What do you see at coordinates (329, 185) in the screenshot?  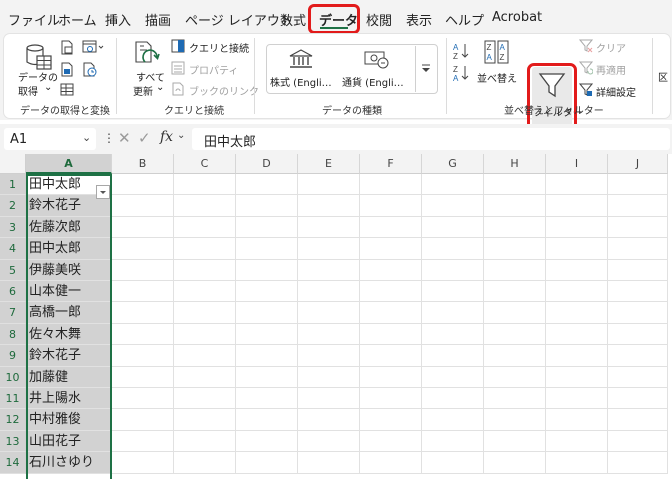 I see `cell-e1` at bounding box center [329, 185].